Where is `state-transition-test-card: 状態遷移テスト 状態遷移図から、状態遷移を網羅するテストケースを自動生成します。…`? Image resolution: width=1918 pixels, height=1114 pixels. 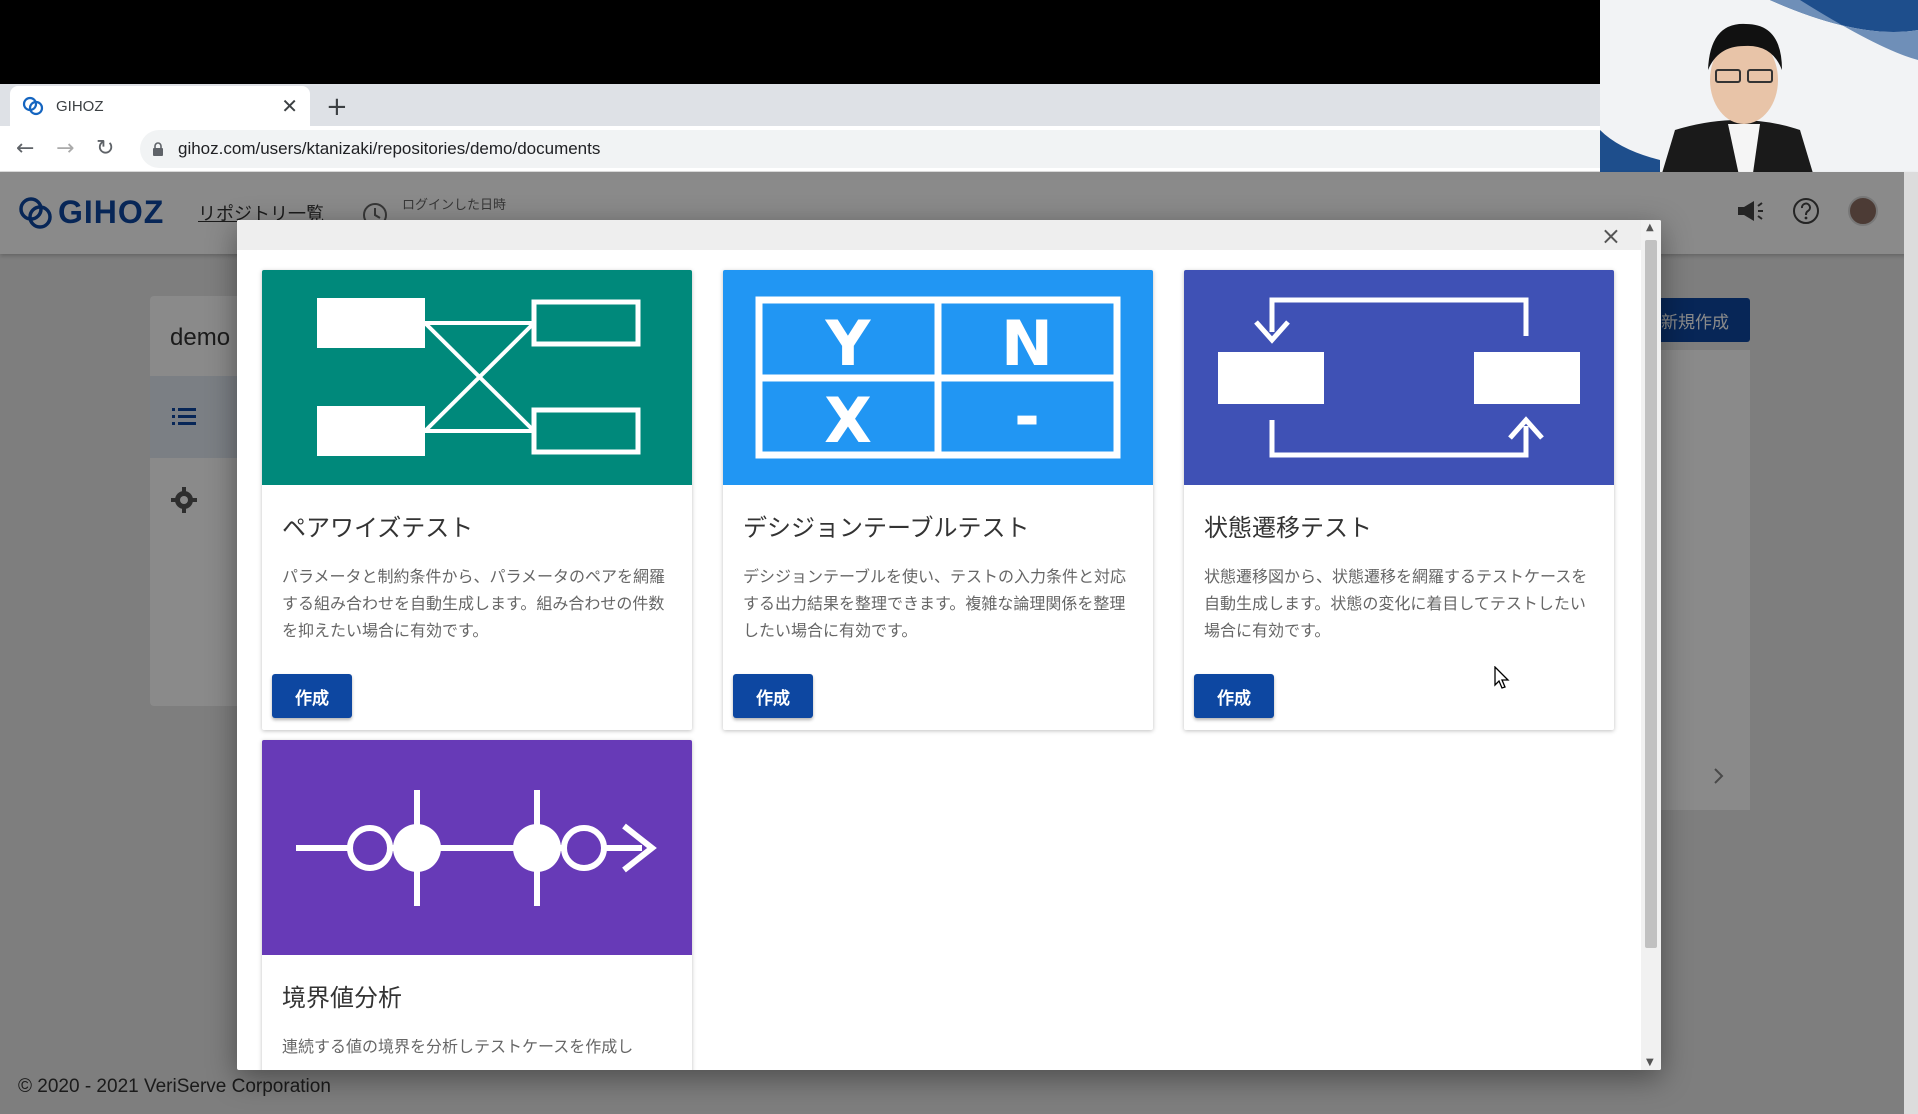 state-transition-test-card: 状態遷移テスト 状態遷移図から、状態遷移を網羅するテストケースを自動生成します。… is located at coordinates (1399, 500).